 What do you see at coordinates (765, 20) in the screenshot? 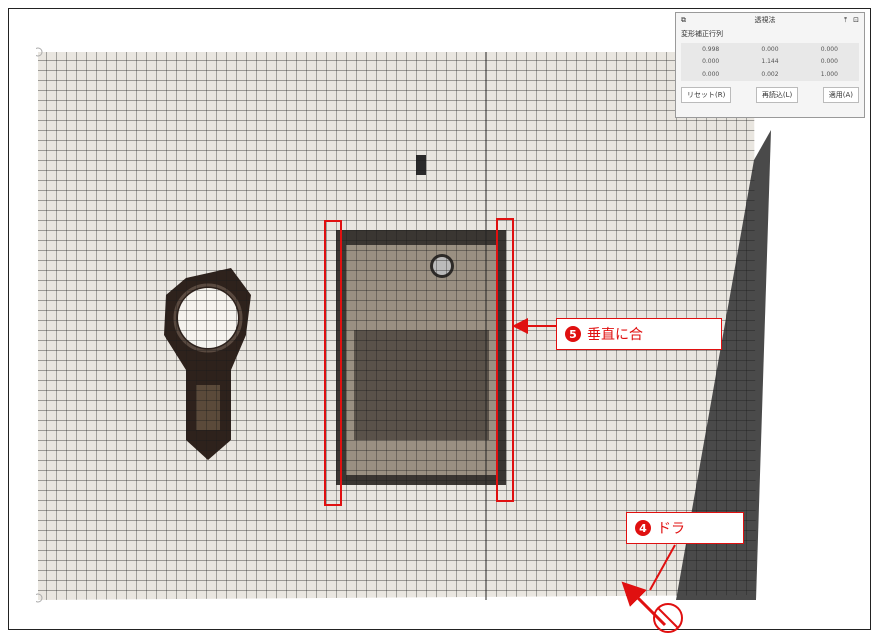
I see `panel-title: 透視法` at bounding box center [765, 20].